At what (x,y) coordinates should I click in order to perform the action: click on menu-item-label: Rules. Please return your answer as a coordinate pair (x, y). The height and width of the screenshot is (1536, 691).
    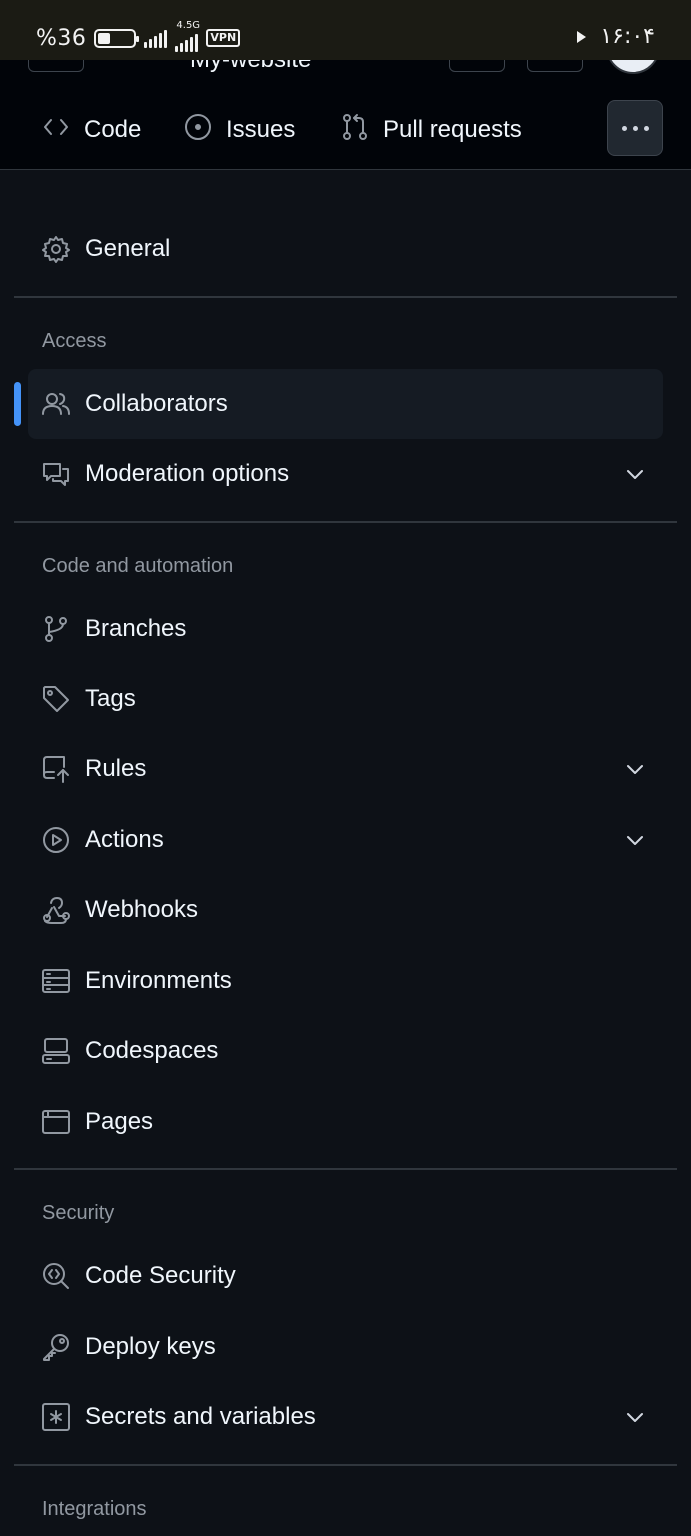
    Looking at the image, I should click on (116, 768).